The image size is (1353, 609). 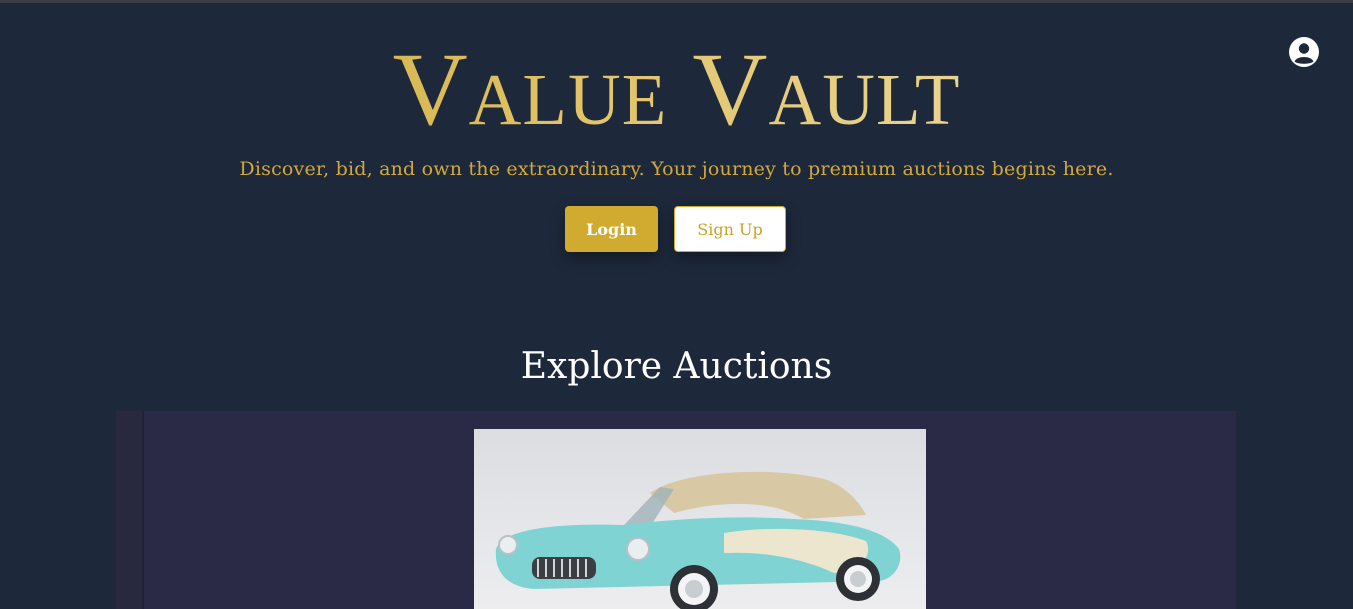 I want to click on window-top-border, so click(x=676, y=1).